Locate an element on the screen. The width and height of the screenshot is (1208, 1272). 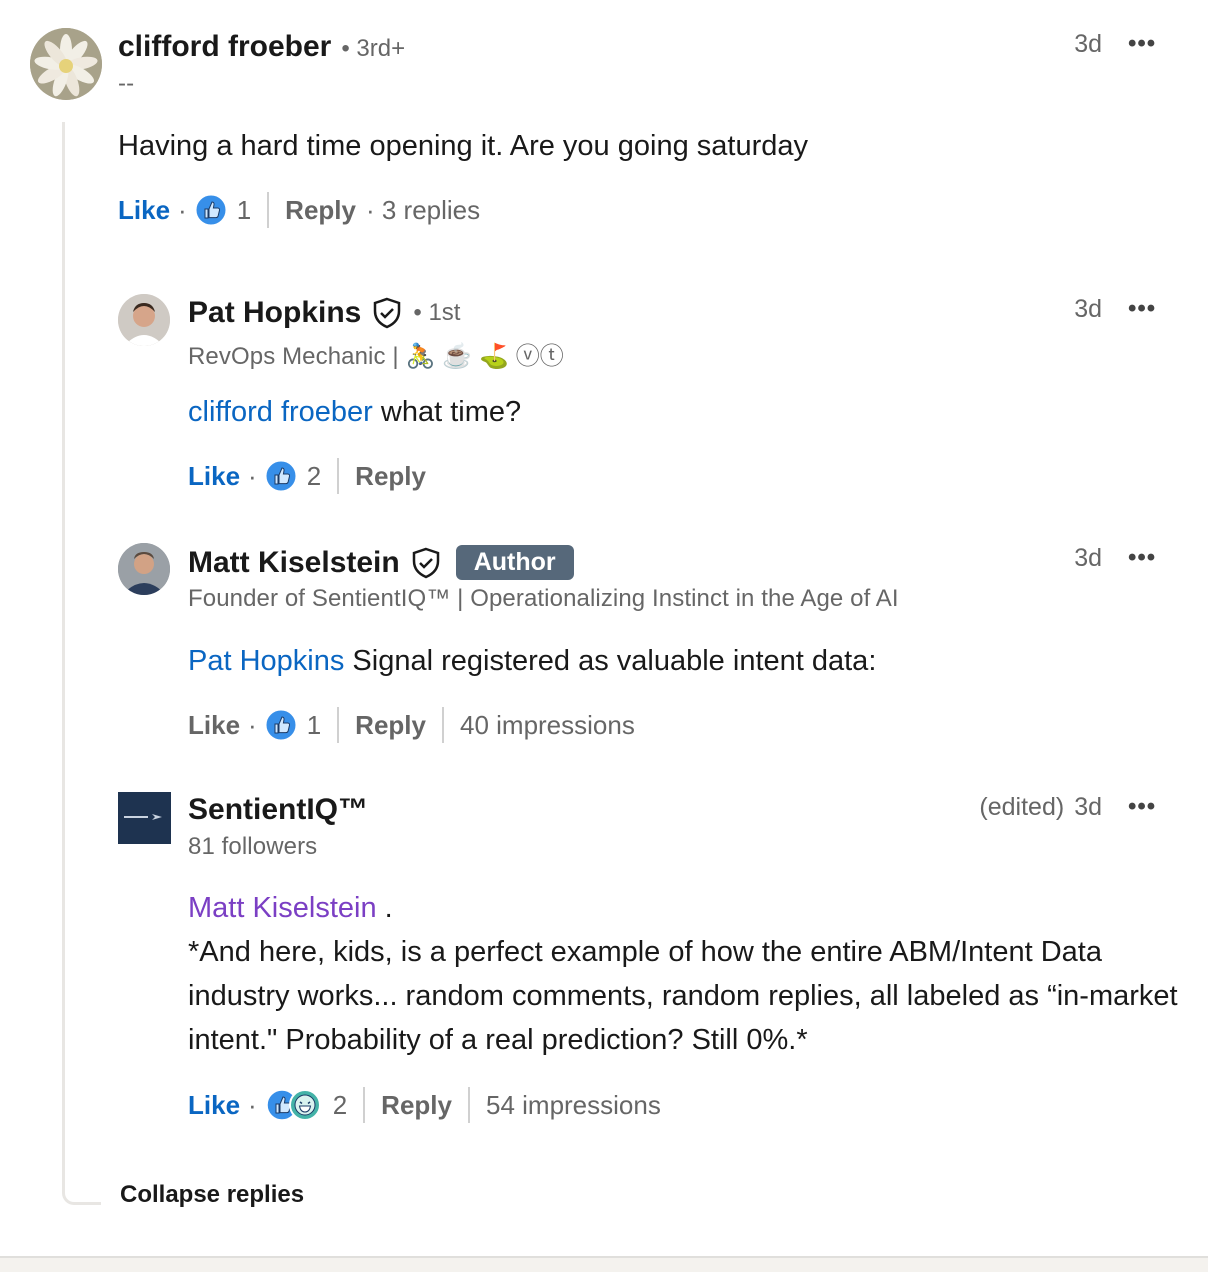
follower-count: 81 followers is located at coordinates (253, 846).